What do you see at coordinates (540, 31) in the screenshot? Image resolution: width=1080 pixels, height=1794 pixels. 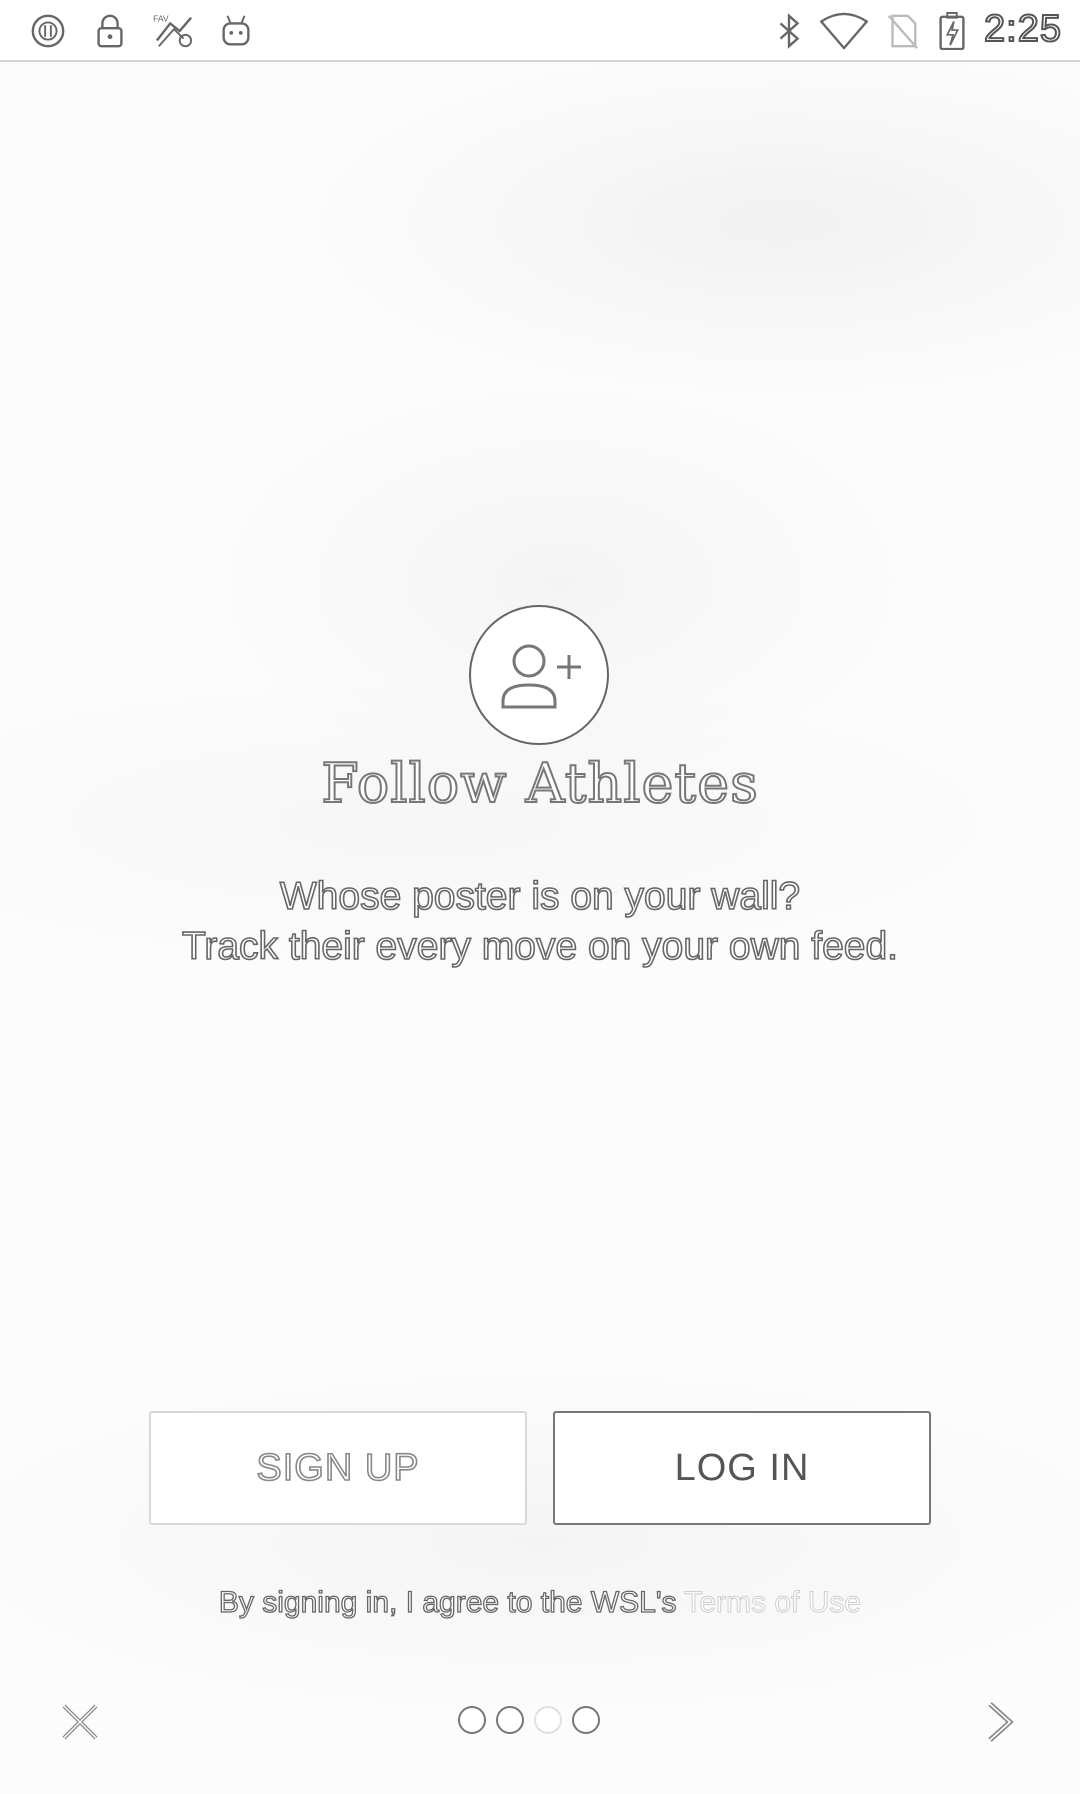 I see `status-bar: FAV 2:25` at bounding box center [540, 31].